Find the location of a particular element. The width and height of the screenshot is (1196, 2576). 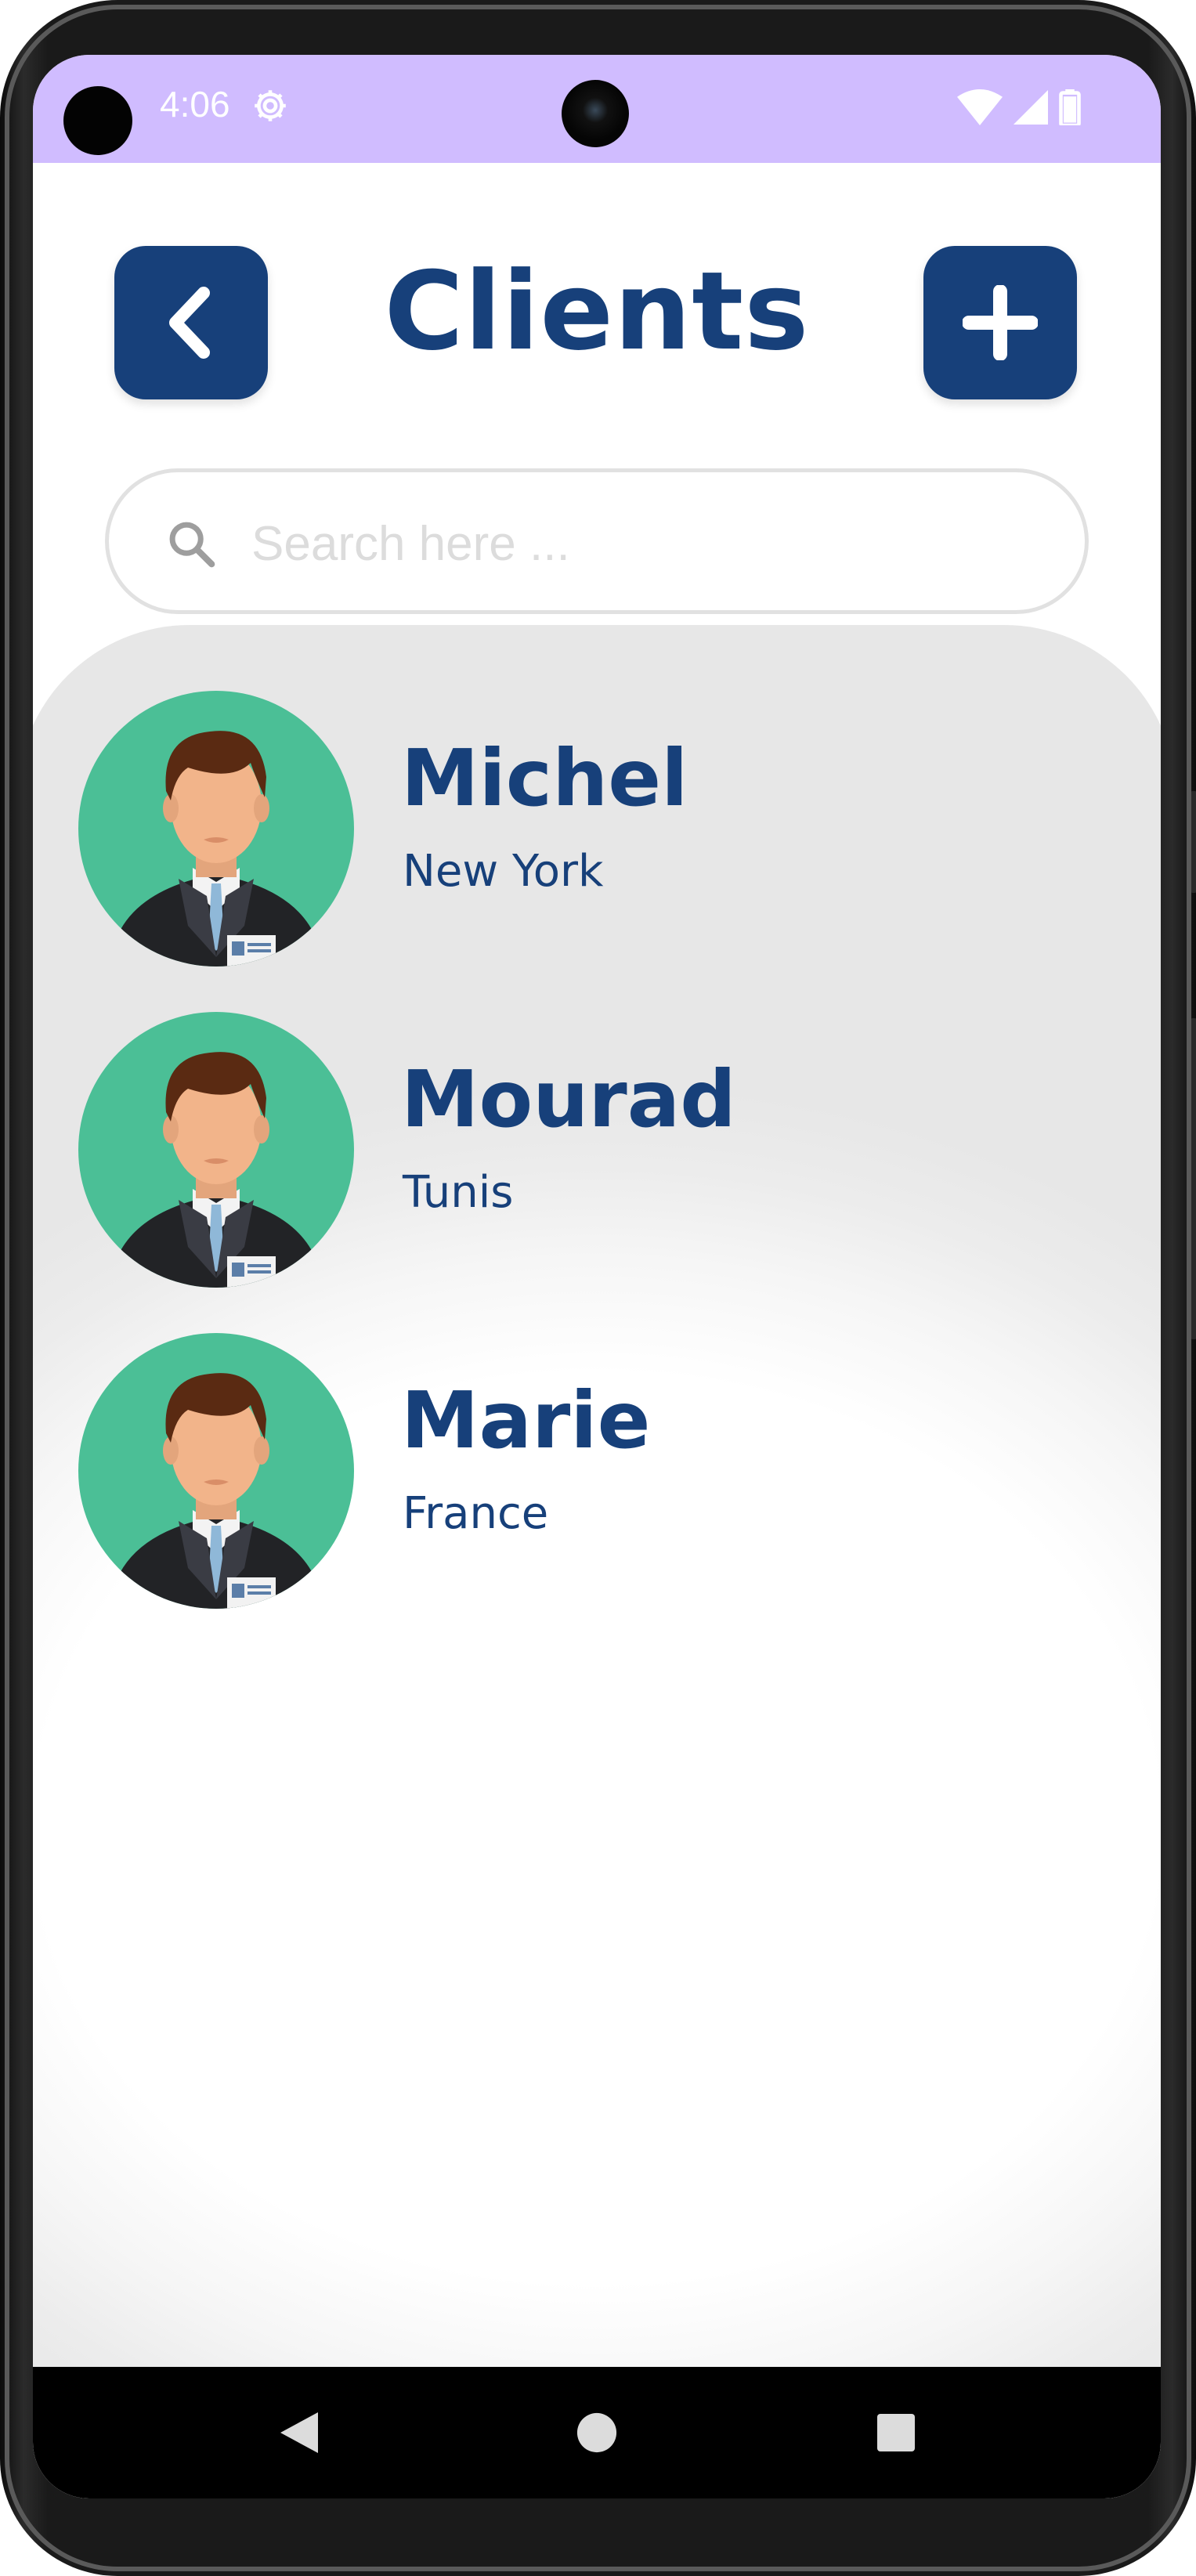

front-camera is located at coordinates (595, 113).